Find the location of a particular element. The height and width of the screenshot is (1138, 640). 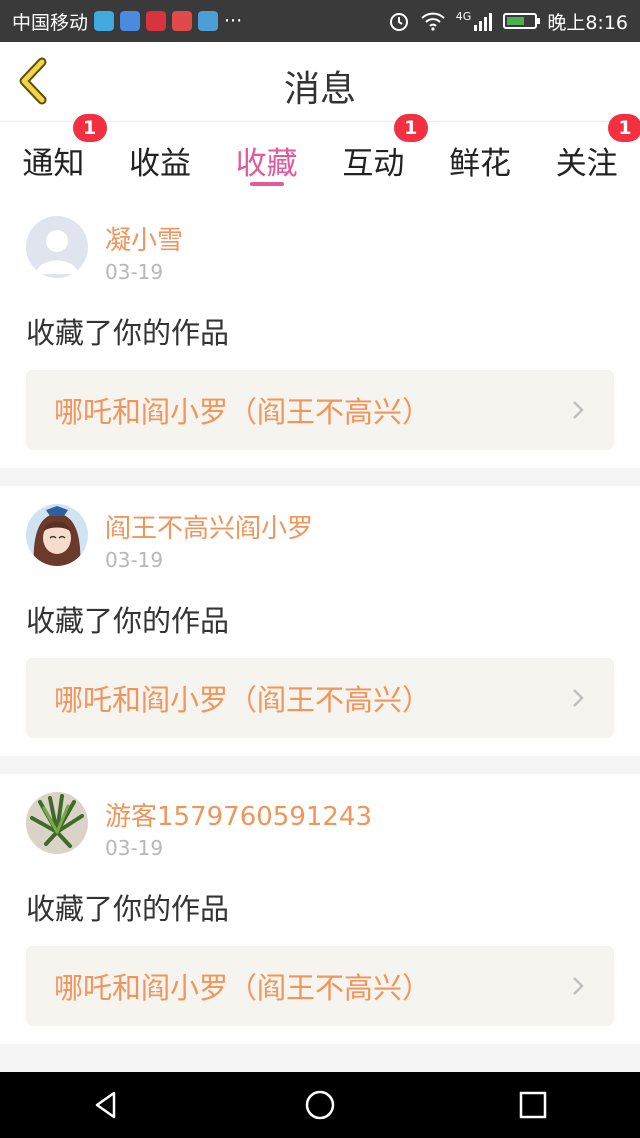

triangle-back-icon is located at coordinates (105, 1105).